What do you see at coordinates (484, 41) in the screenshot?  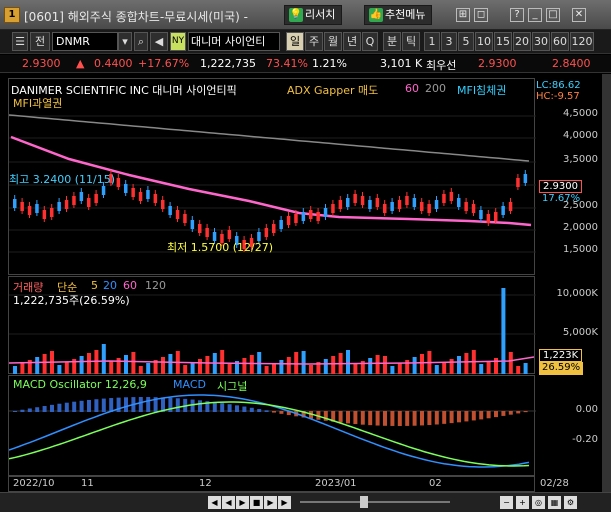 I see `interval-10: 10` at bounding box center [484, 41].